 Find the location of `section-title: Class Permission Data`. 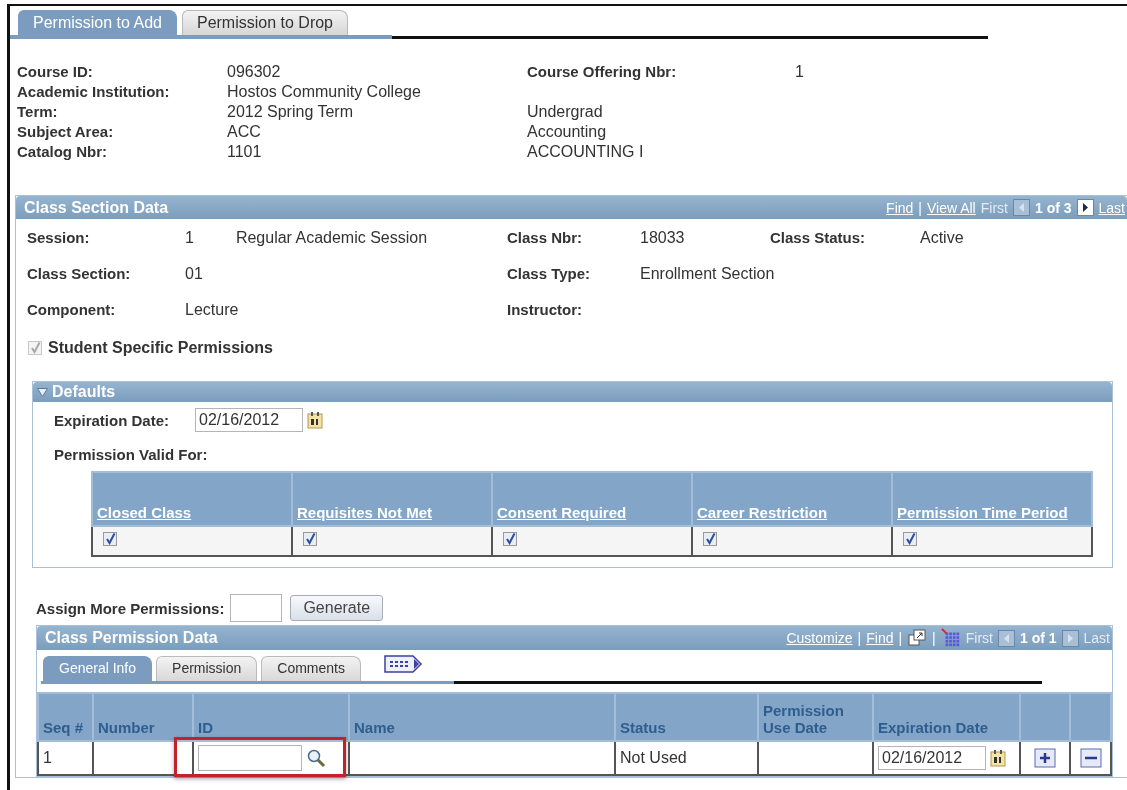

section-title: Class Permission Data is located at coordinates (131, 638).